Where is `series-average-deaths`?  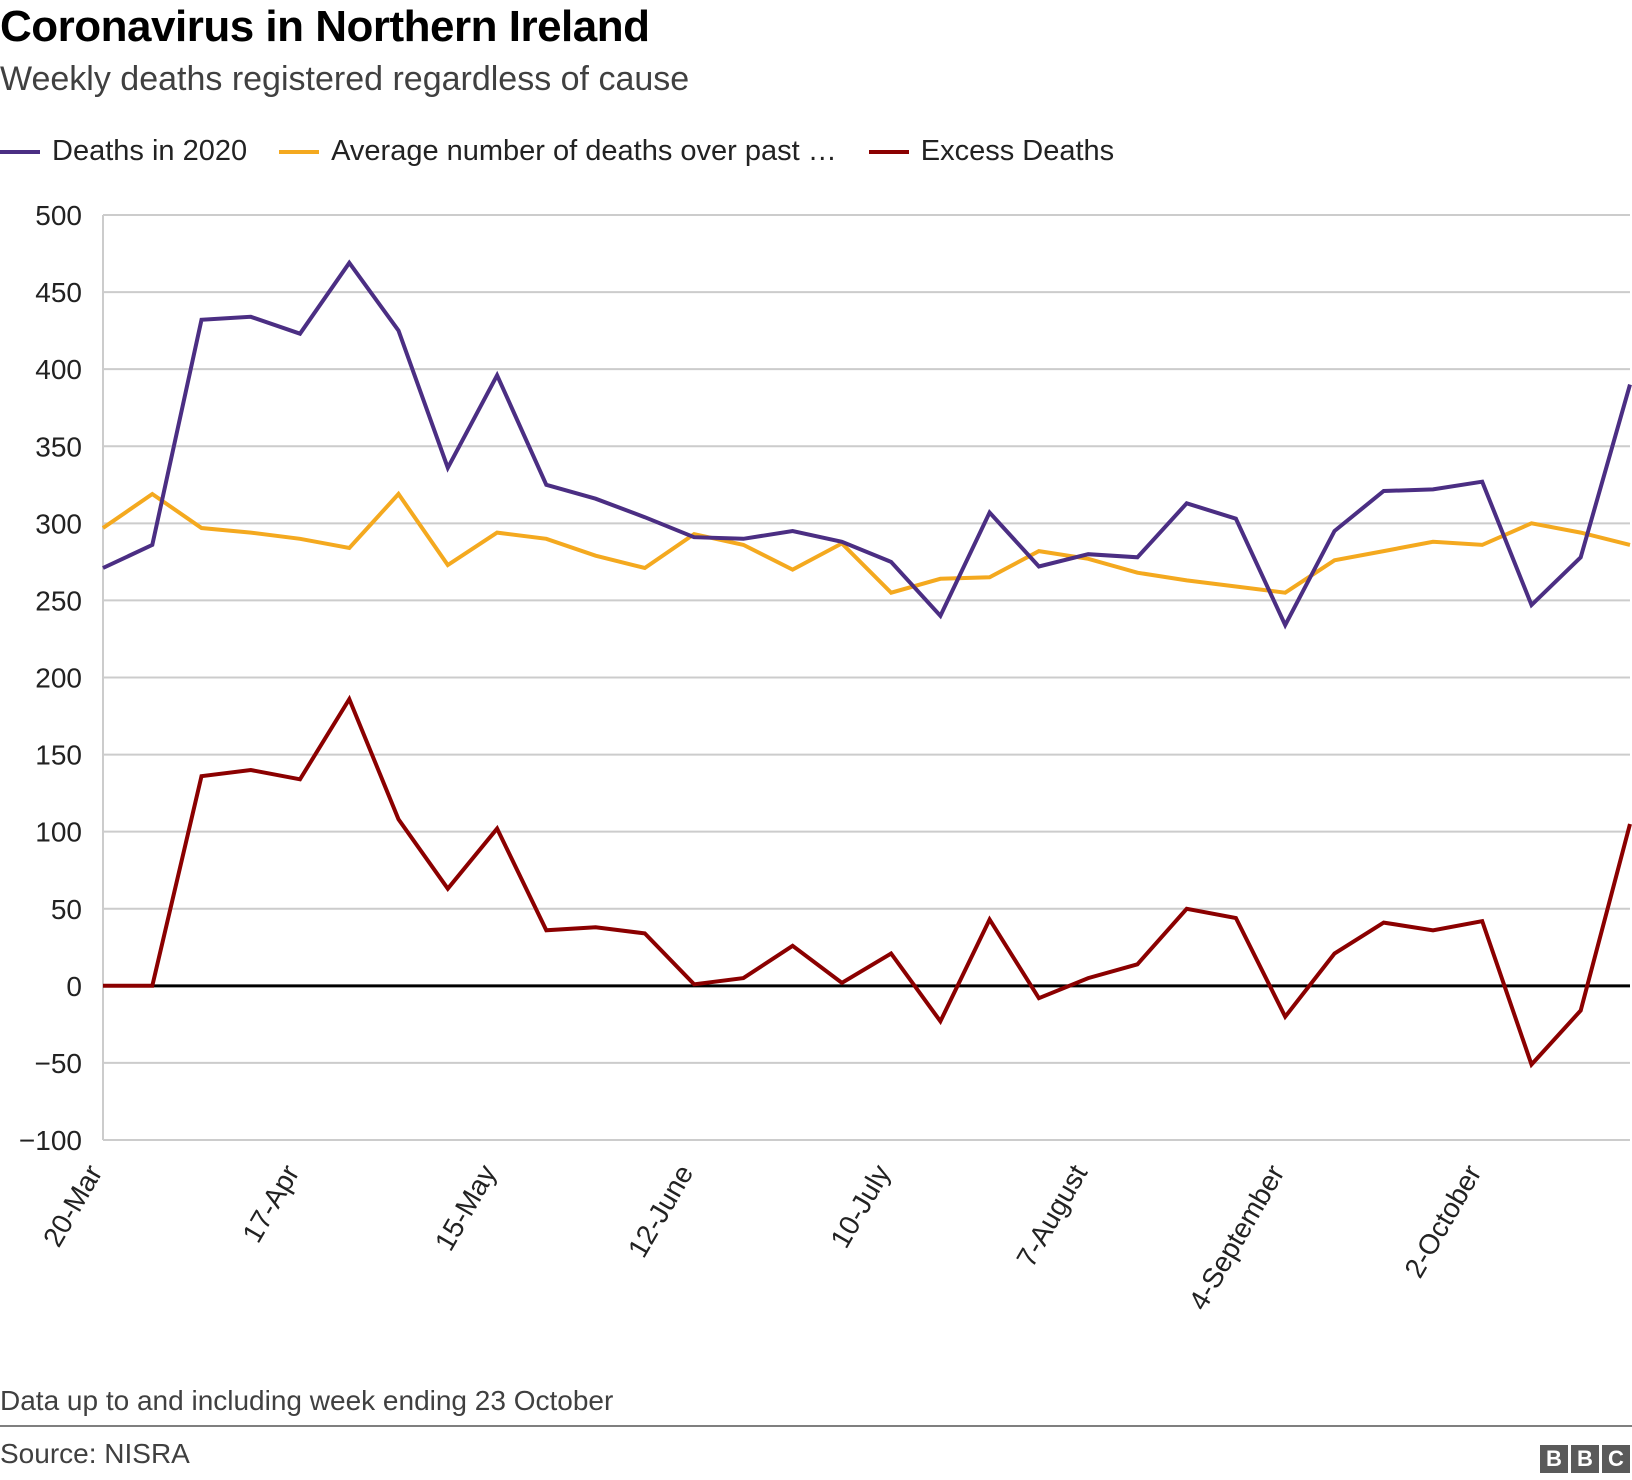 series-average-deaths is located at coordinates (866, 542).